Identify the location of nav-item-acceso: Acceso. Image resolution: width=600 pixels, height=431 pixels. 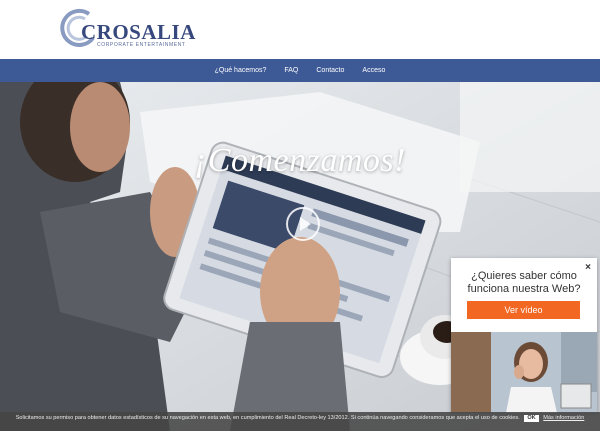
(373, 70).